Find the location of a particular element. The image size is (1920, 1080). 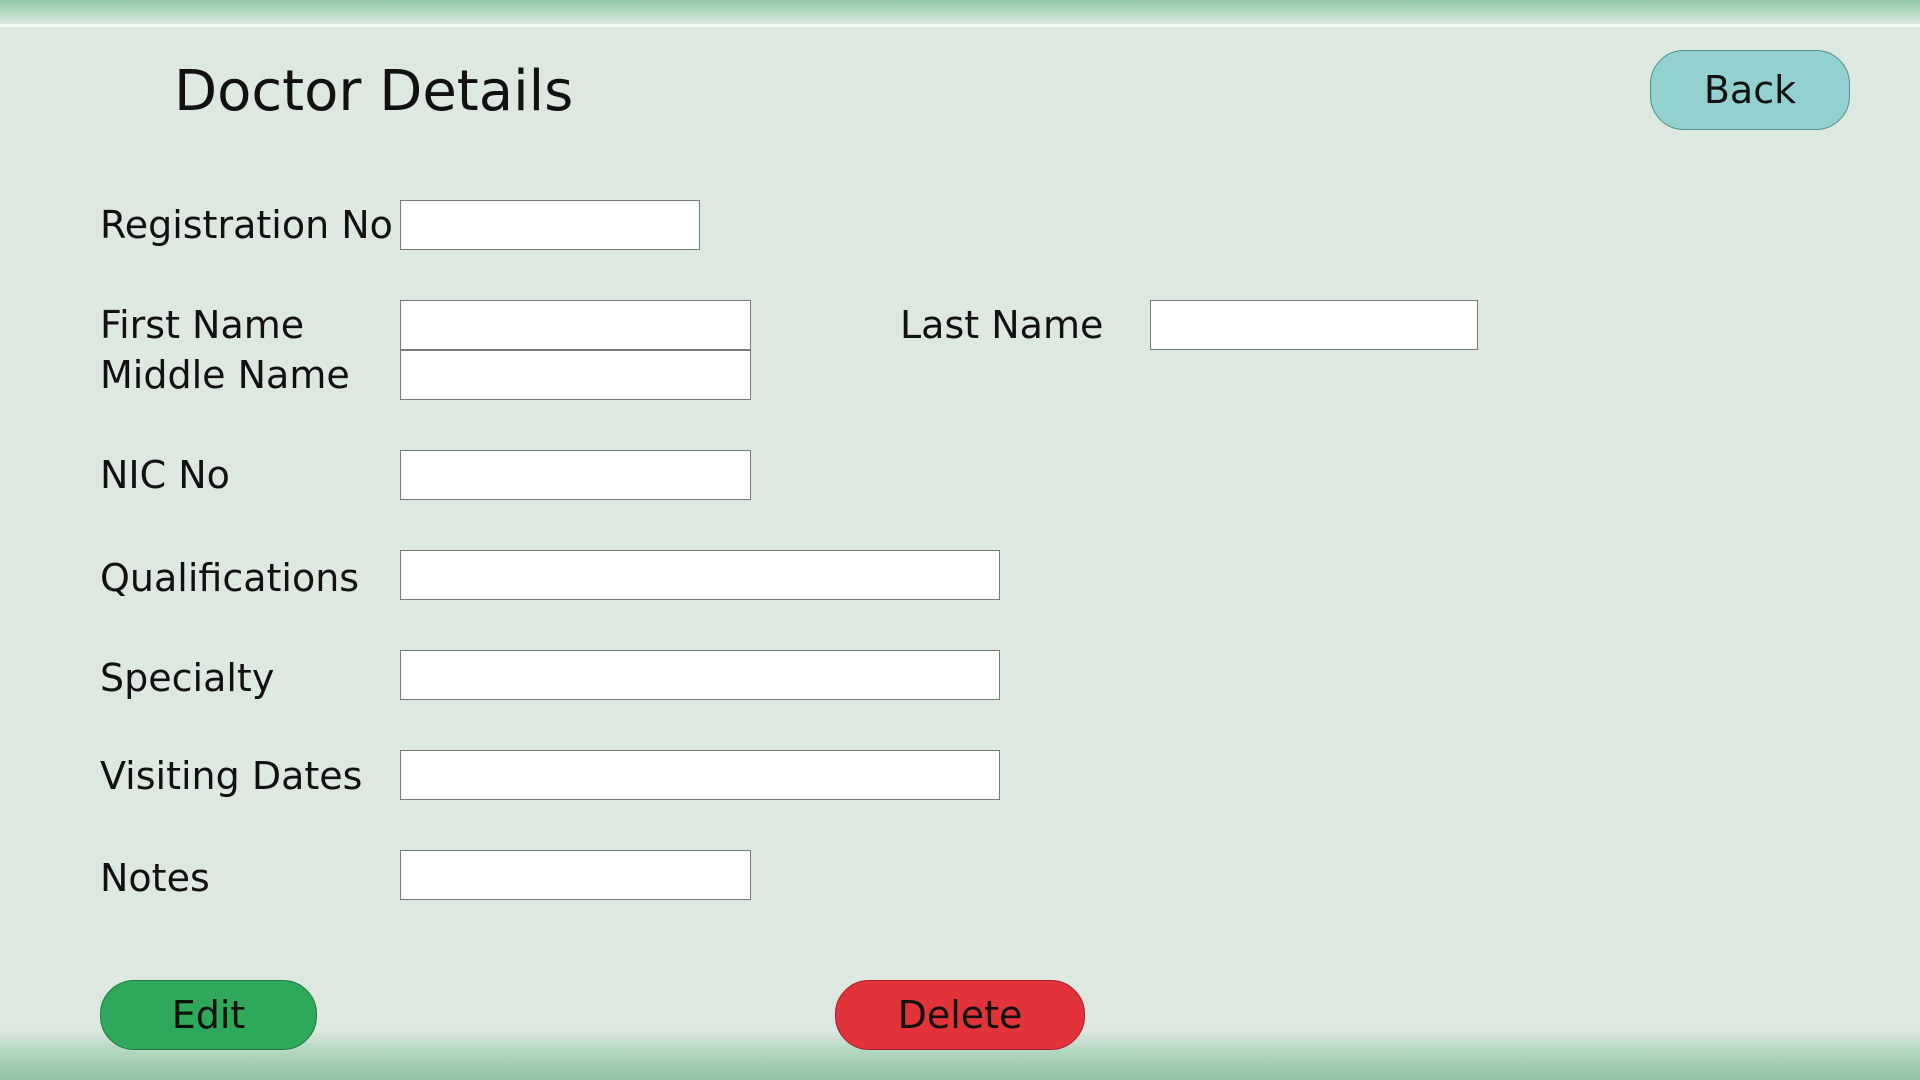

specialty-field is located at coordinates (700, 675).